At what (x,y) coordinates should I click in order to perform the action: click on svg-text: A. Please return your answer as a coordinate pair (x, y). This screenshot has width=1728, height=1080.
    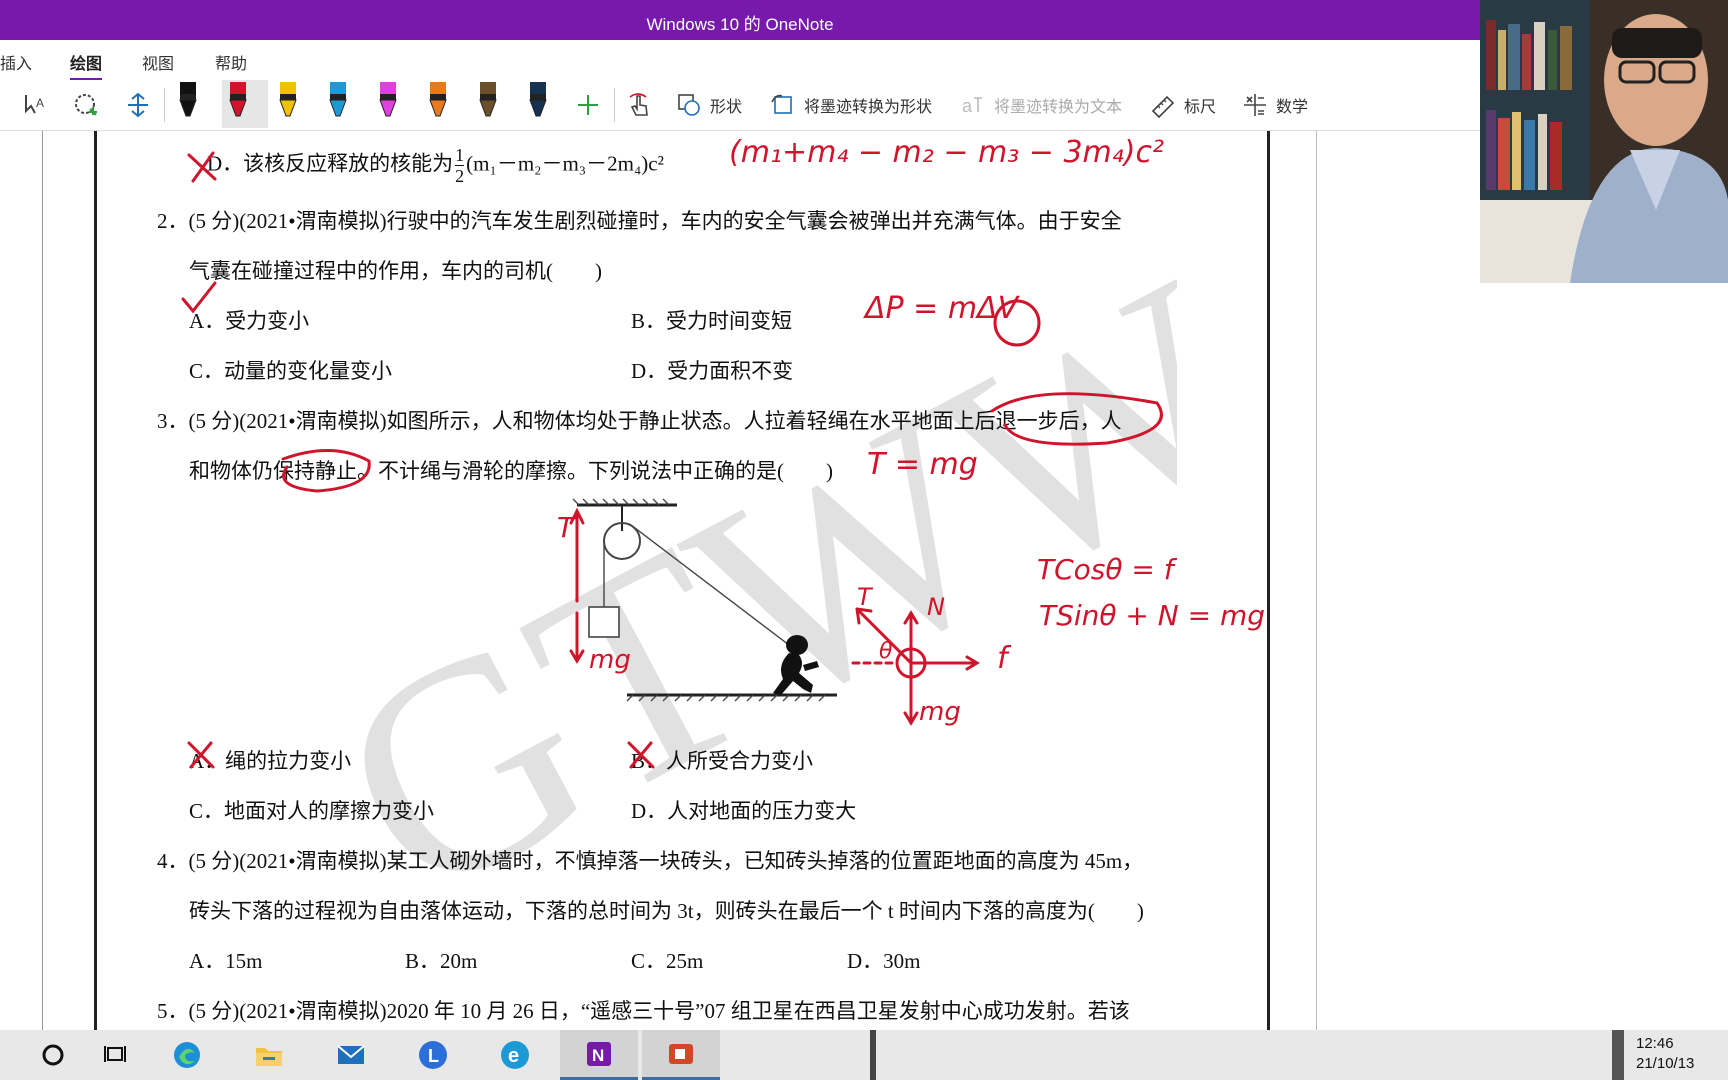
    Looking at the image, I should click on (40, 103).